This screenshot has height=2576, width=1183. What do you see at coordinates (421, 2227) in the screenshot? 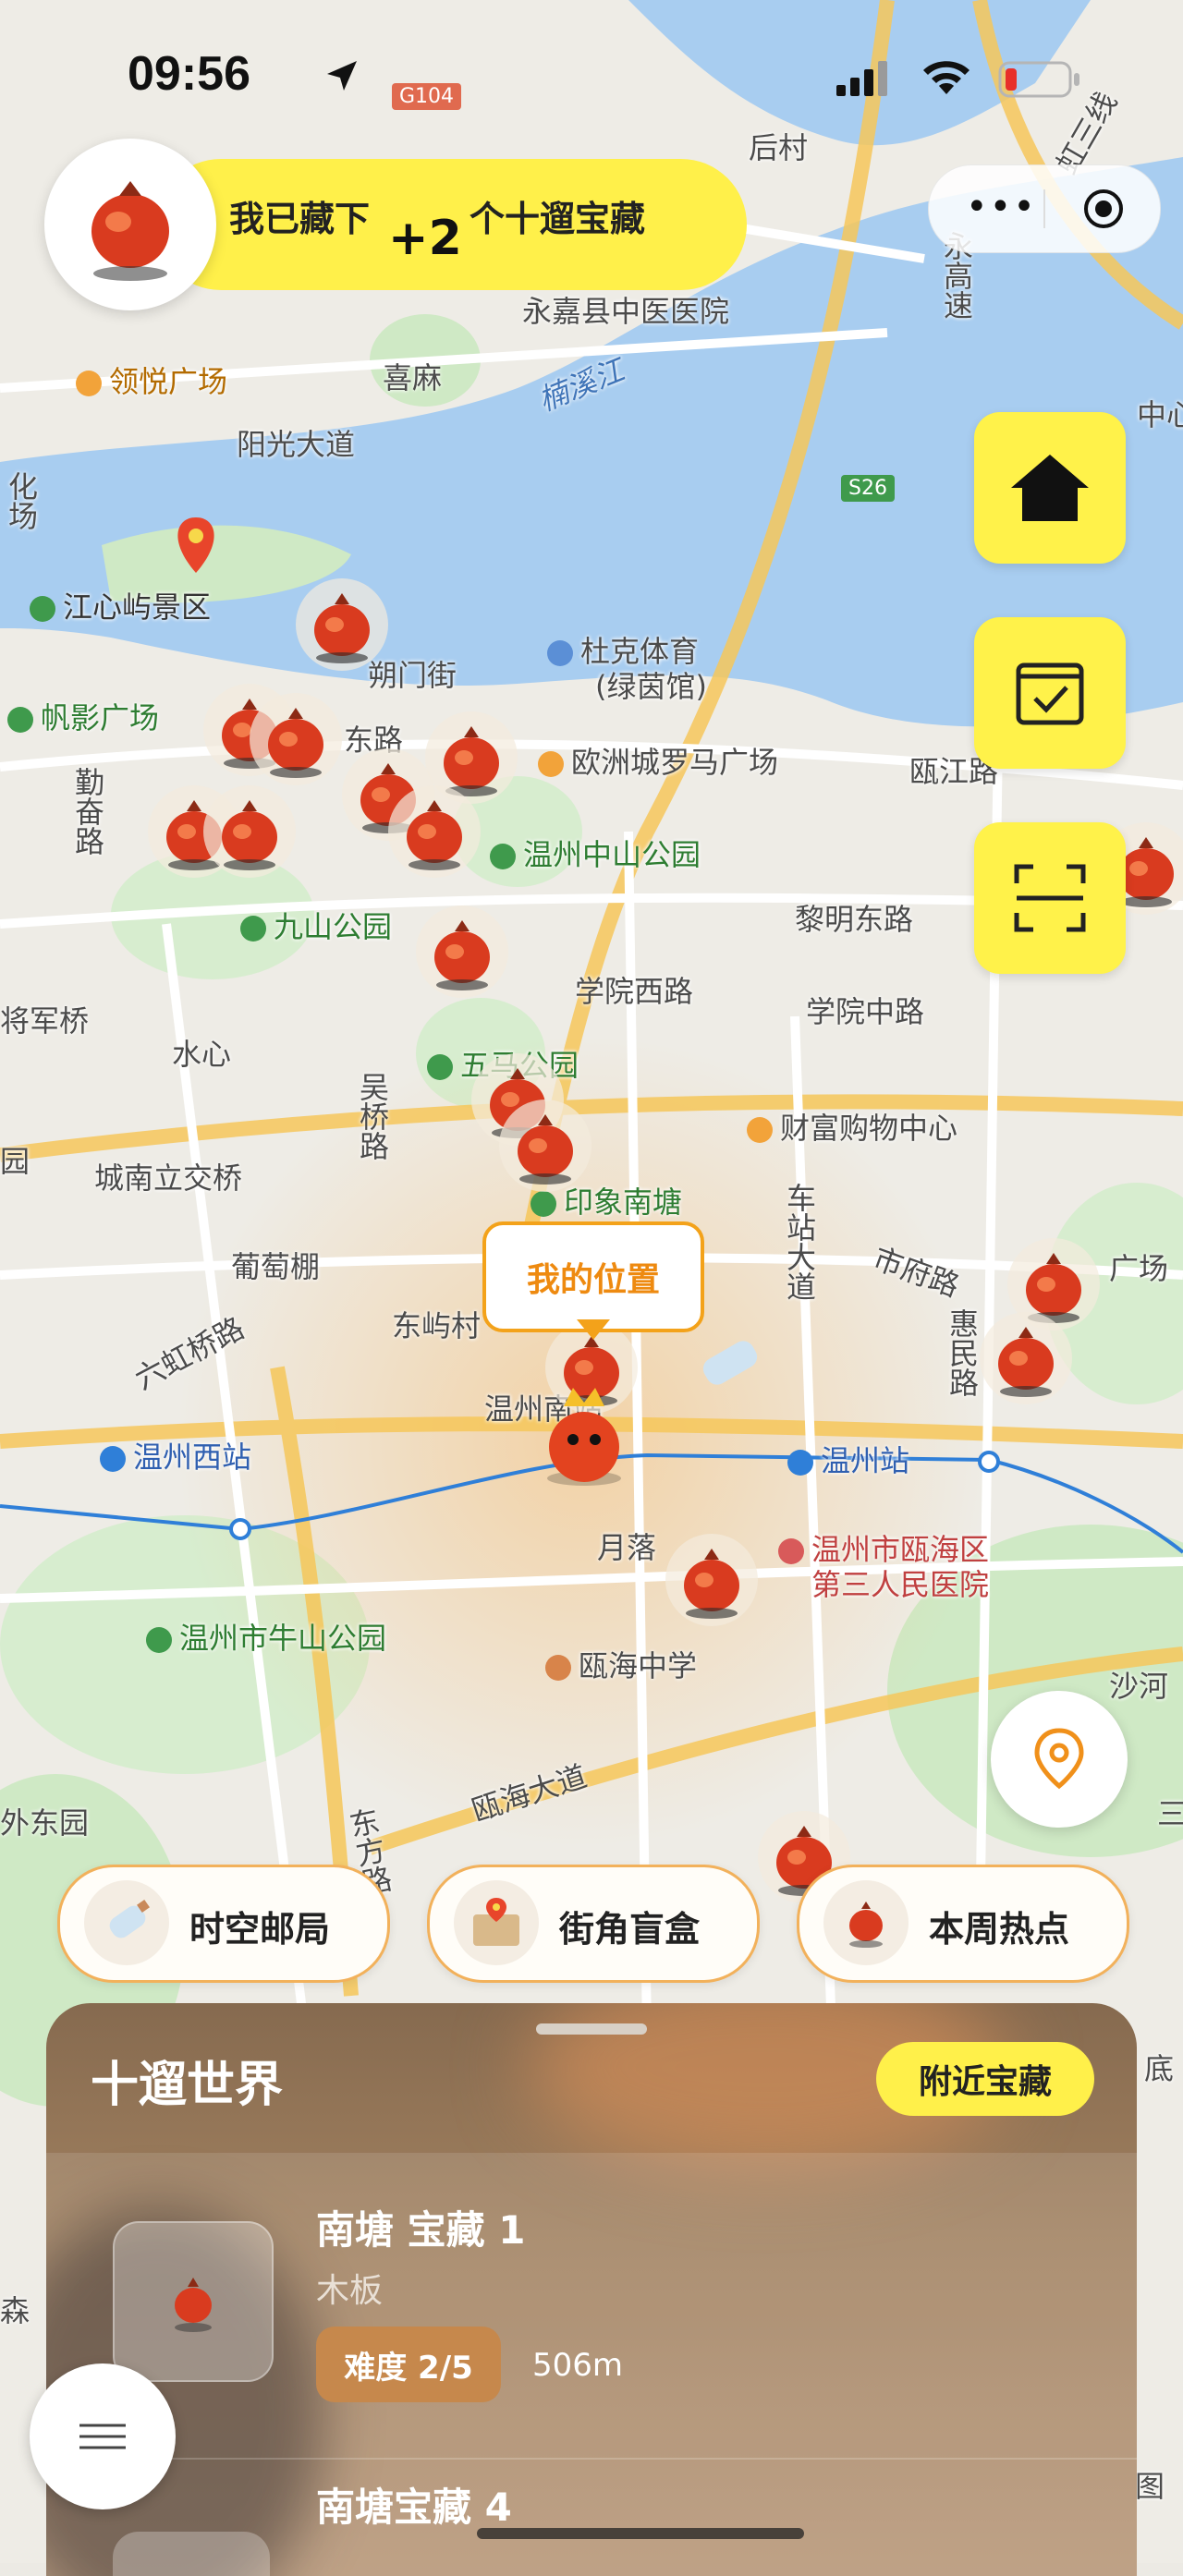
I see `treasure-name: 南塘 宝藏 1` at bounding box center [421, 2227].